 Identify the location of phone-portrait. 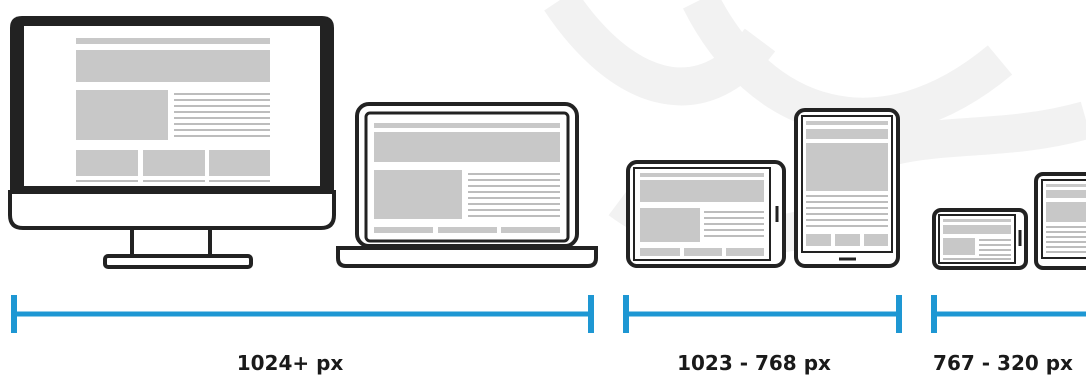
(1060, 221).